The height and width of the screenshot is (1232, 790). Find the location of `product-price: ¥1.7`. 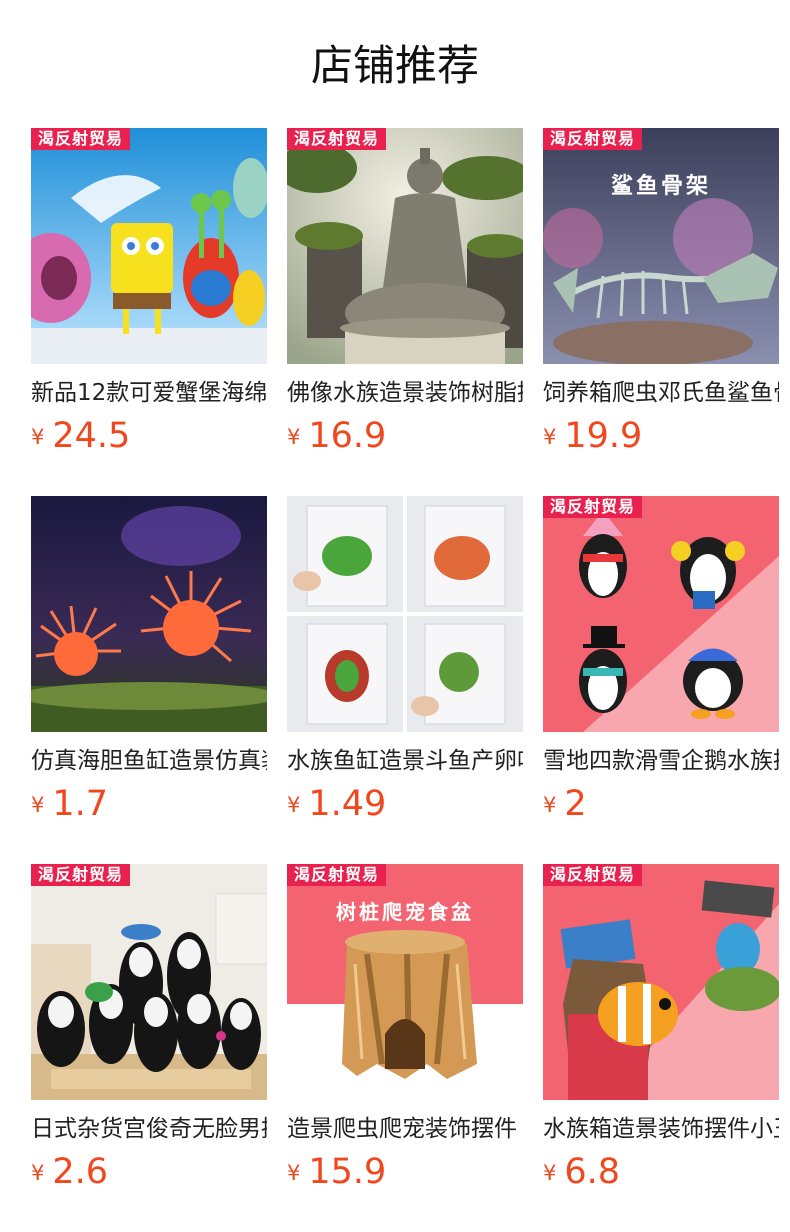

product-price: ¥1.7 is located at coordinates (69, 804).